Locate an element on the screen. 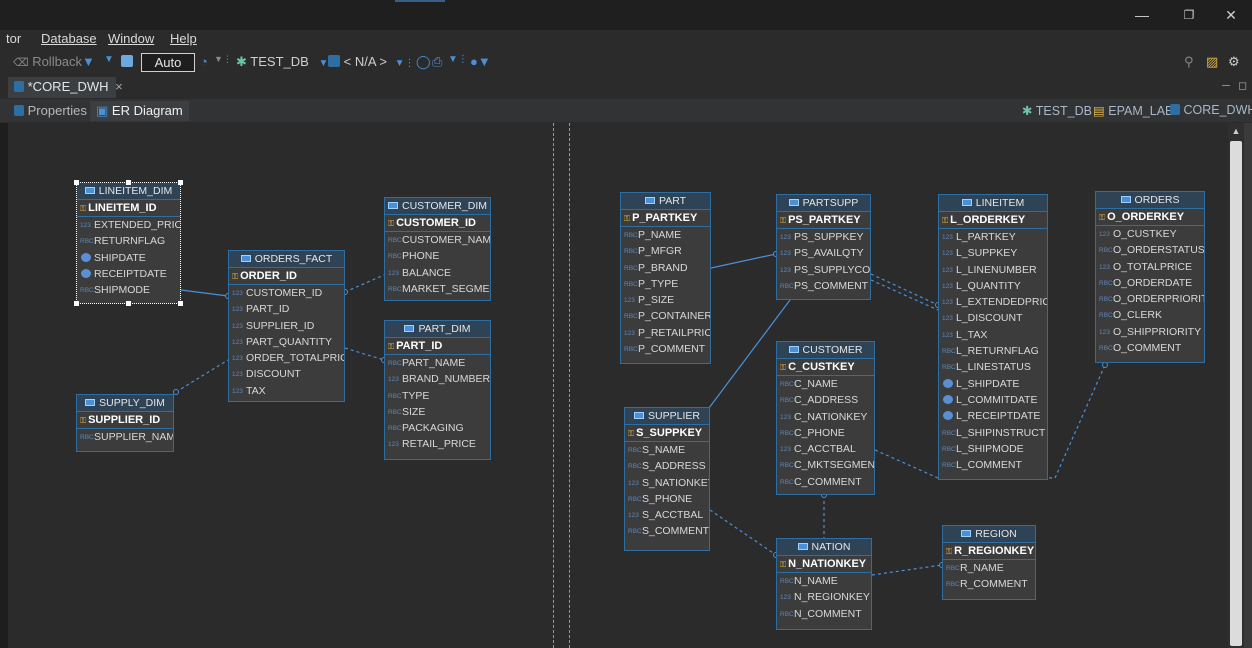 This screenshot has height=648, width=1252. column-row: RBCPS_COMMENT is located at coordinates (823, 286).